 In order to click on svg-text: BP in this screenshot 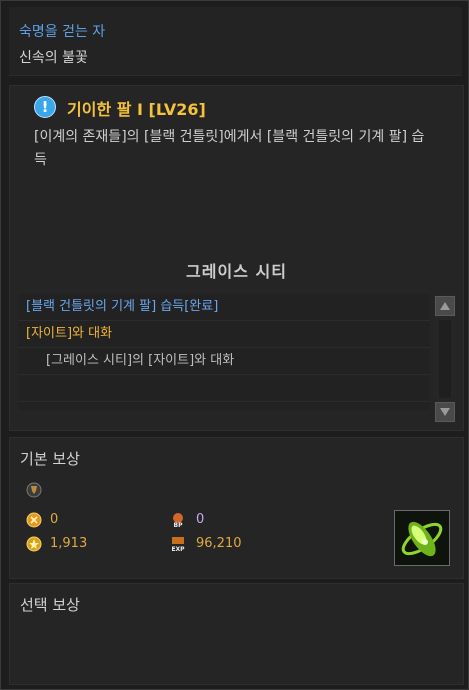, I will do `click(179, 525)`.